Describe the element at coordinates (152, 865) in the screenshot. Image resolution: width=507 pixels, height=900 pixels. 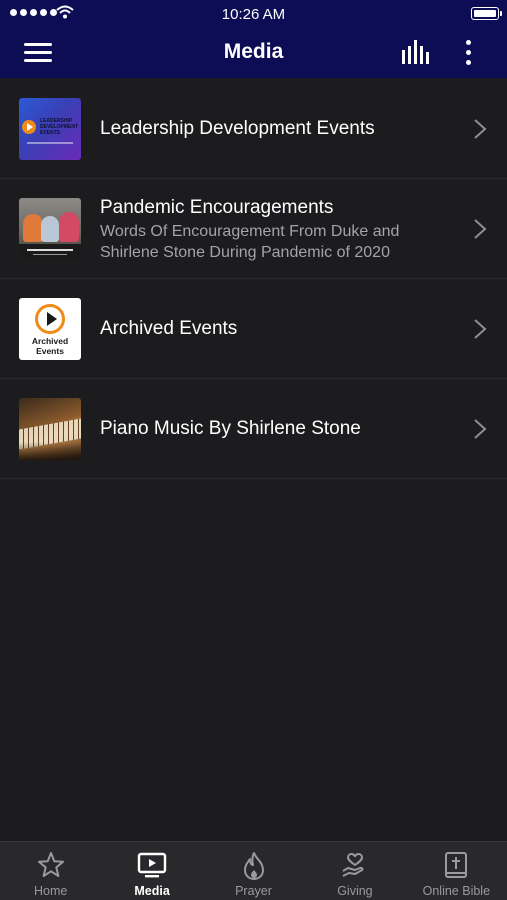
I see `tv-play-icon` at that location.